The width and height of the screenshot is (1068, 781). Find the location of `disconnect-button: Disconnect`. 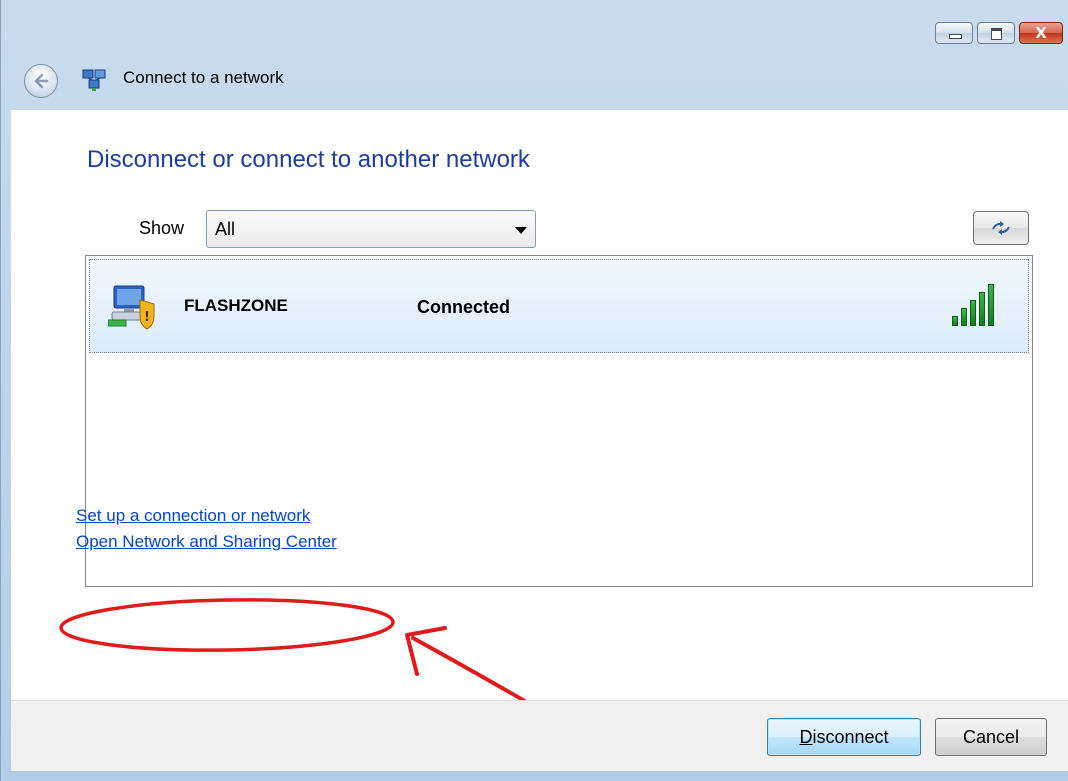

disconnect-button: Disconnect is located at coordinates (844, 737).